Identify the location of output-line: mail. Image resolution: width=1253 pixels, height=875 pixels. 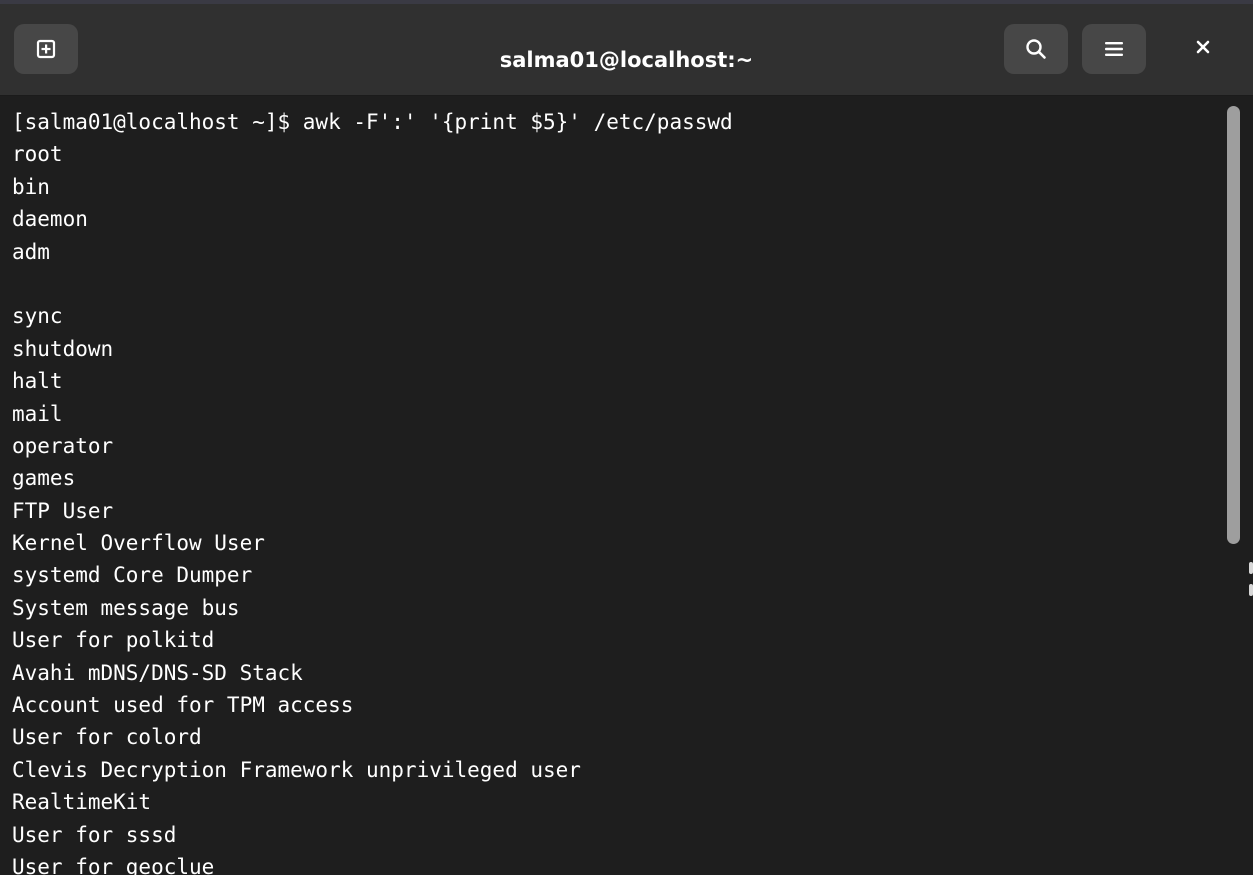
(37, 413).